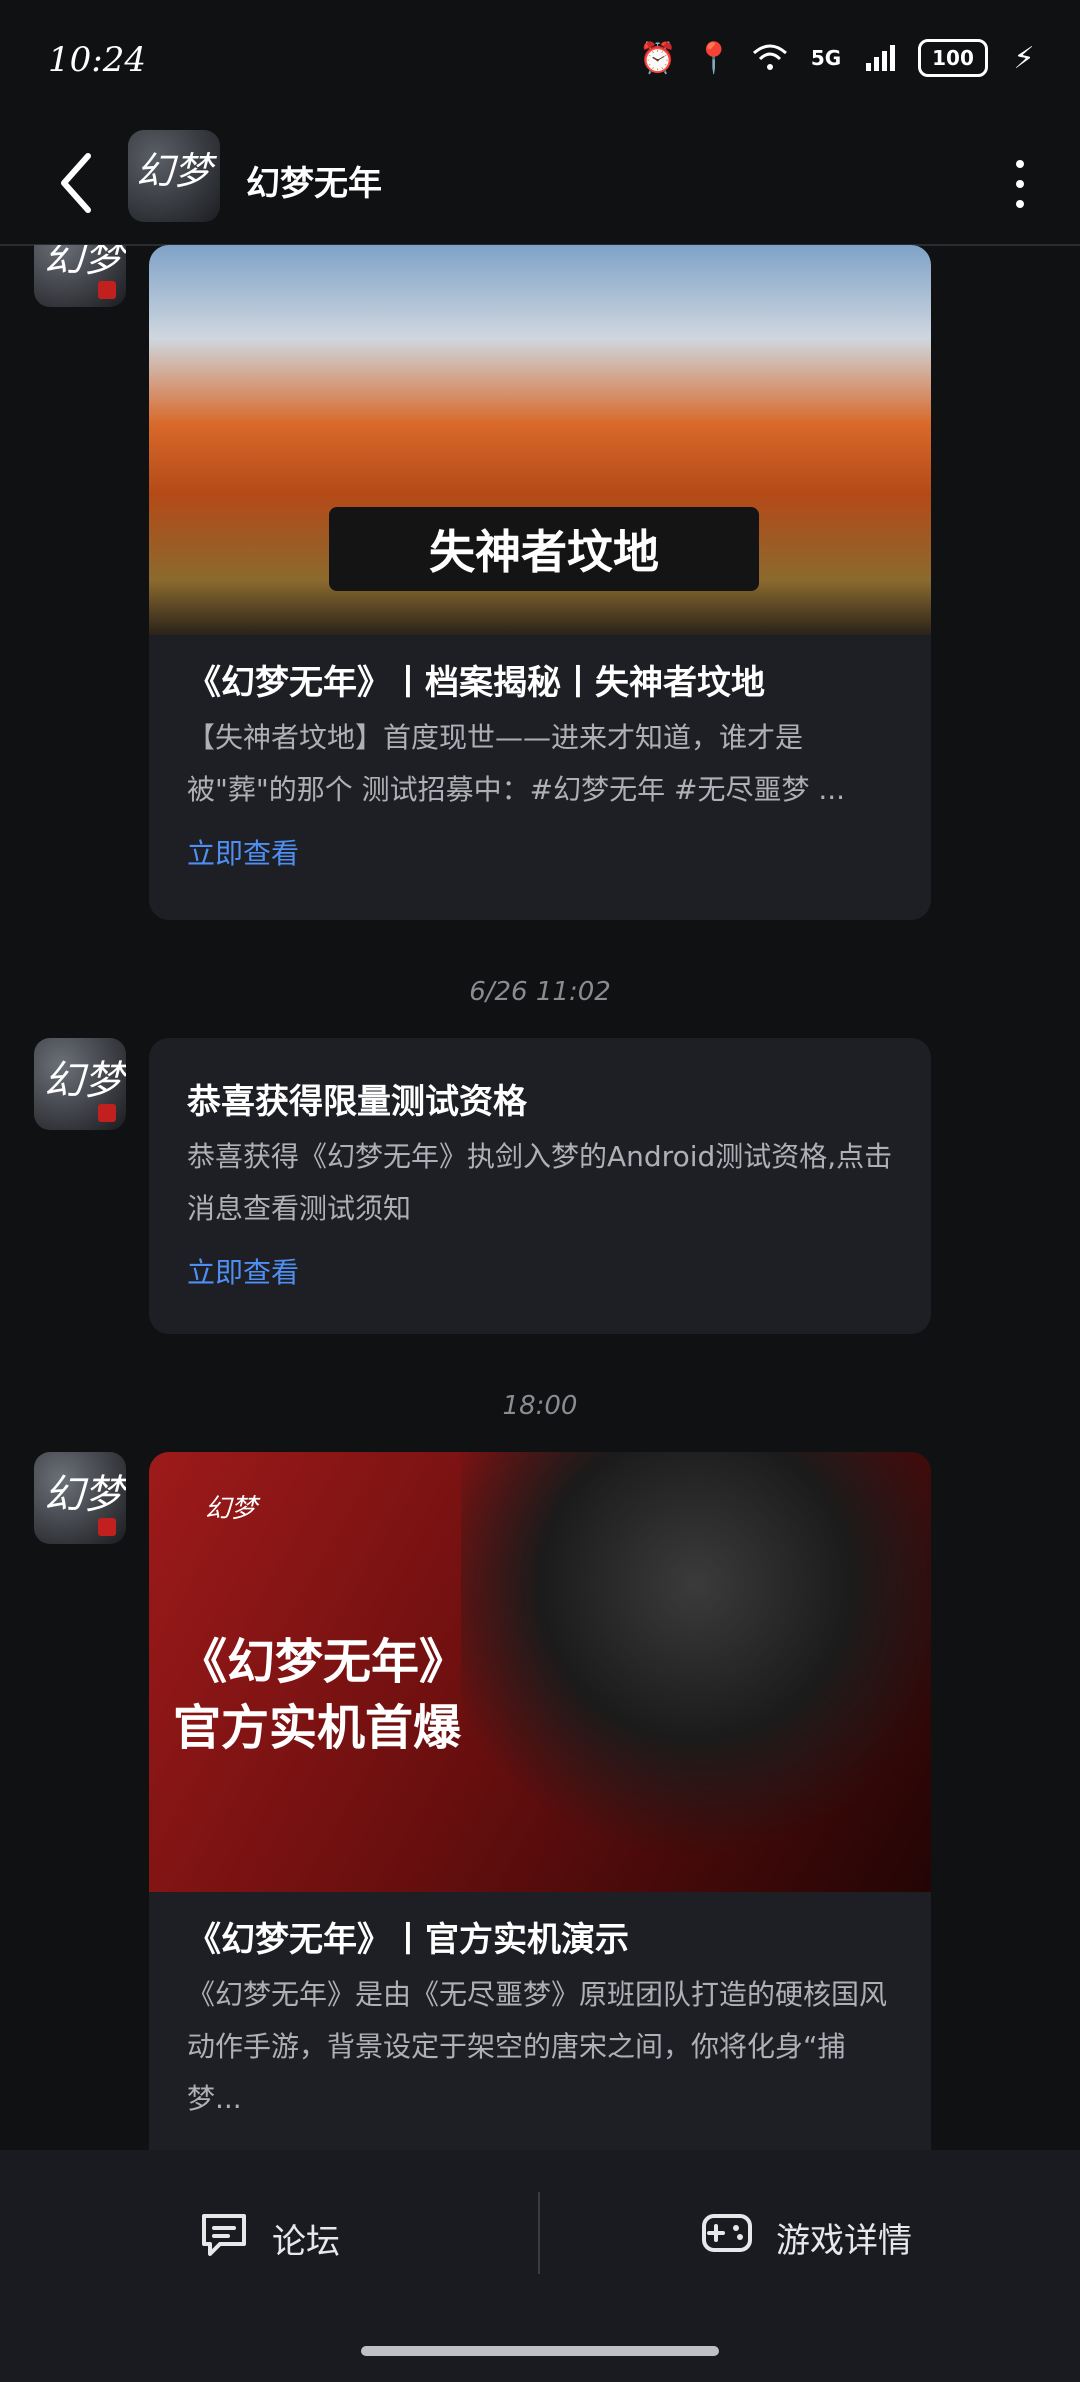 Image resolution: width=1080 pixels, height=2382 pixels. What do you see at coordinates (727, 2237) in the screenshot?
I see `gamepad-icon` at bounding box center [727, 2237].